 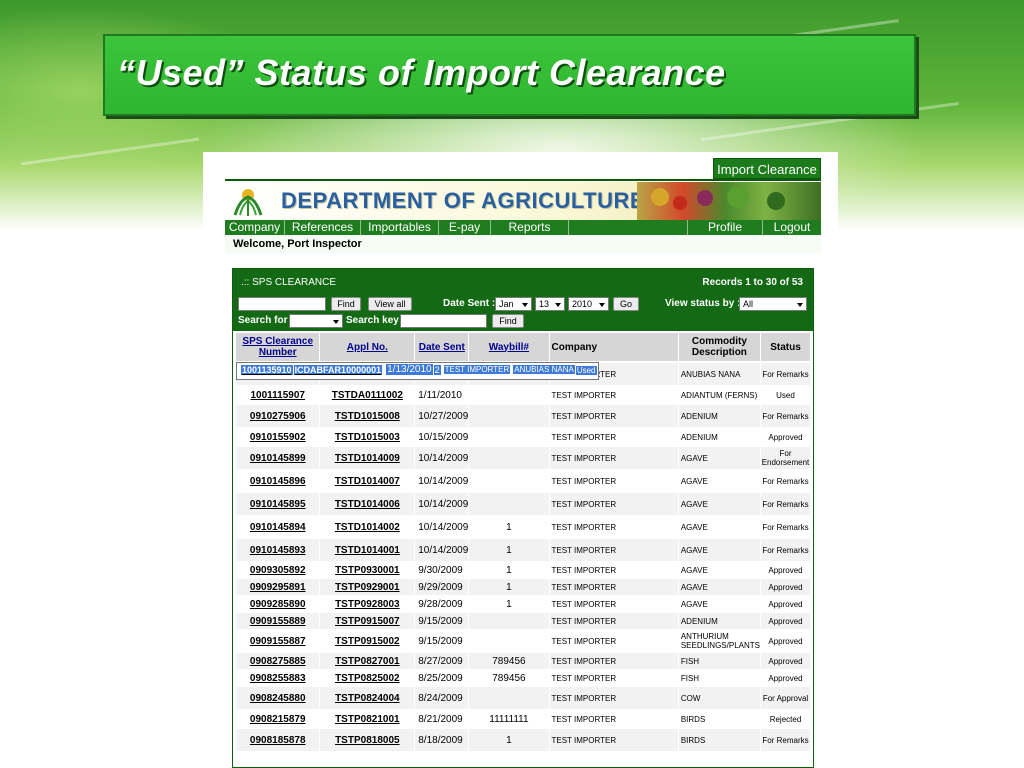 What do you see at coordinates (367, 347) in the screenshot?
I see `col-appl-no: Appl No.` at bounding box center [367, 347].